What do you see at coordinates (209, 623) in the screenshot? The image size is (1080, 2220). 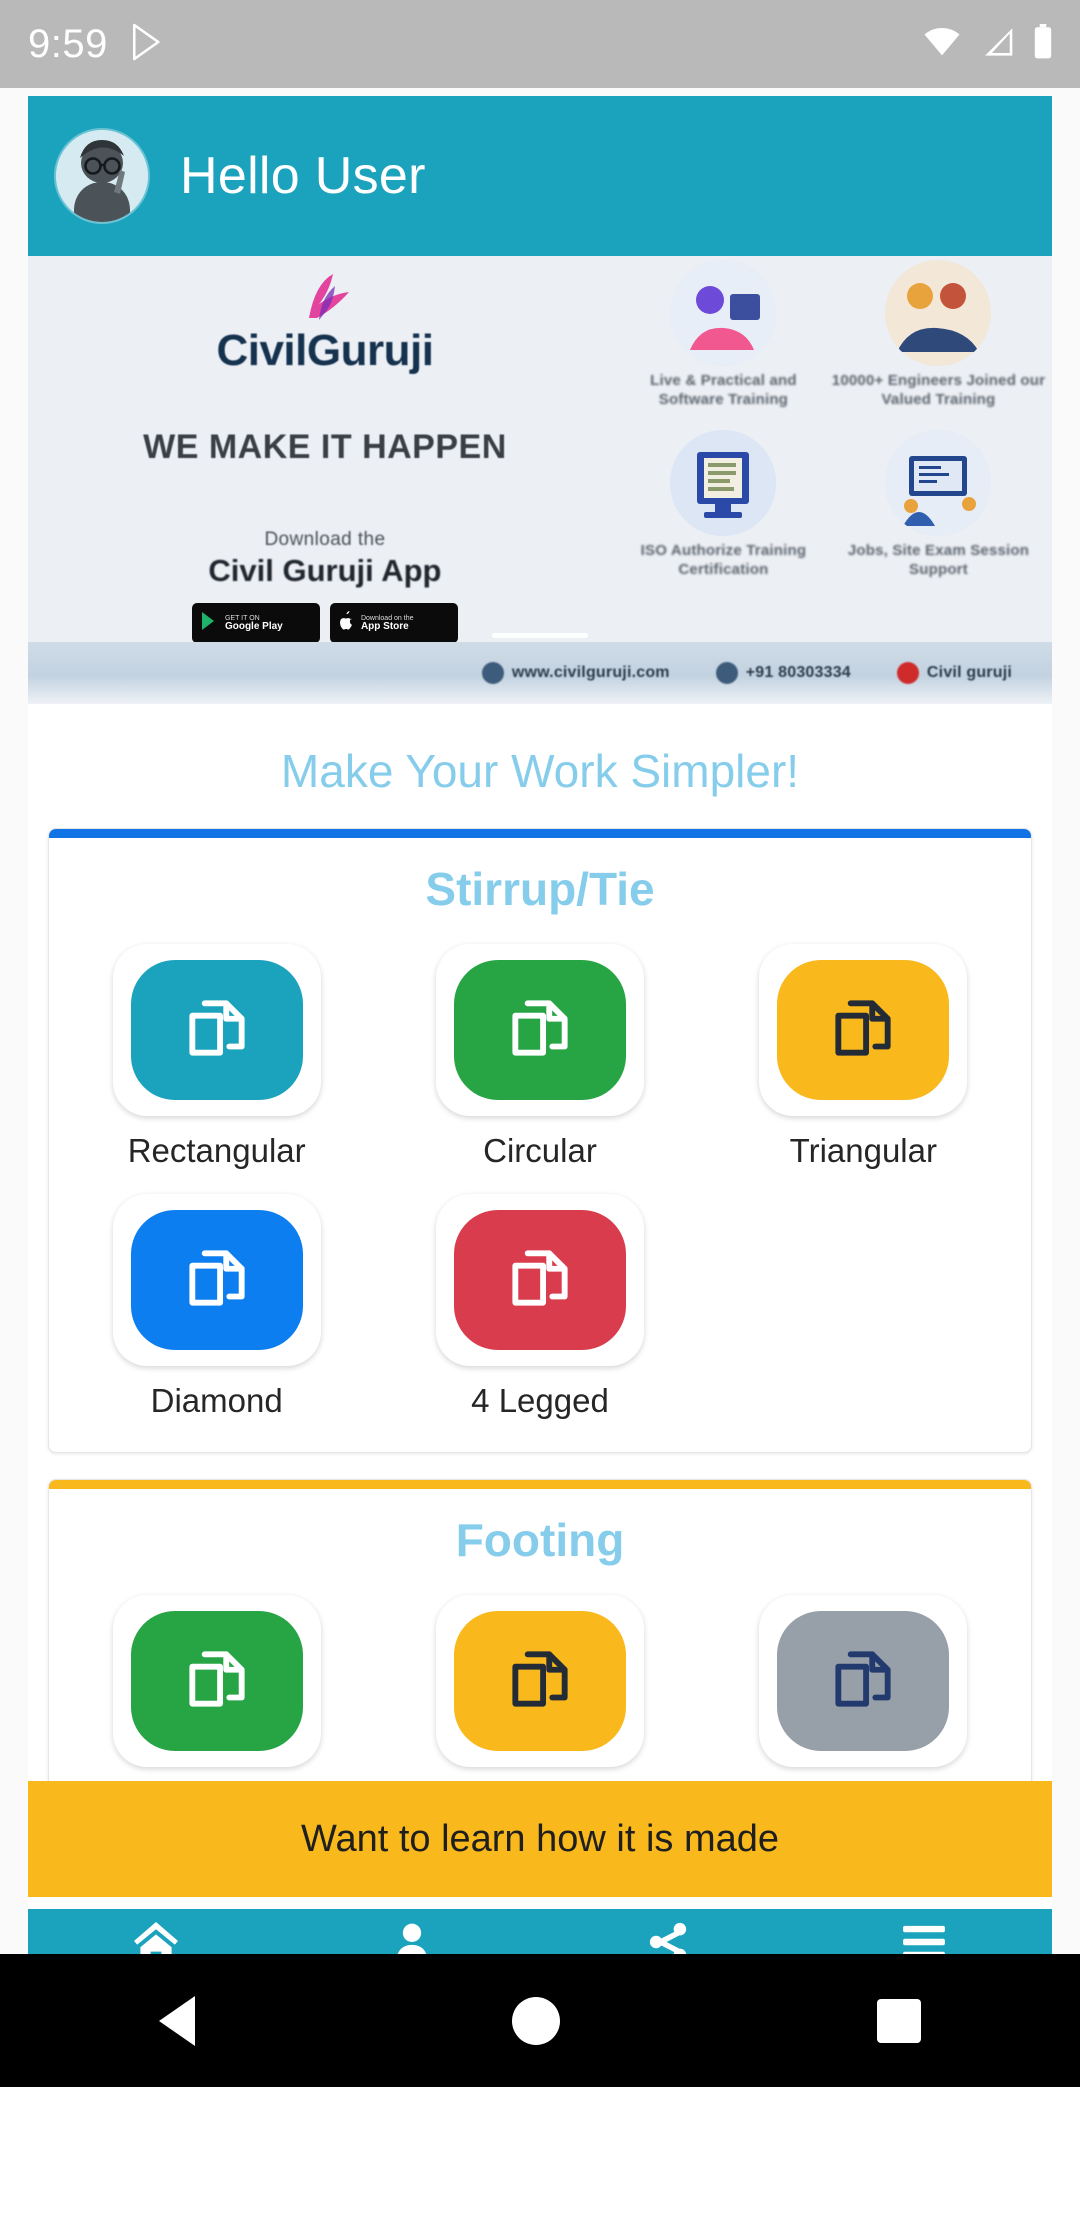 I see `google-play-icon` at bounding box center [209, 623].